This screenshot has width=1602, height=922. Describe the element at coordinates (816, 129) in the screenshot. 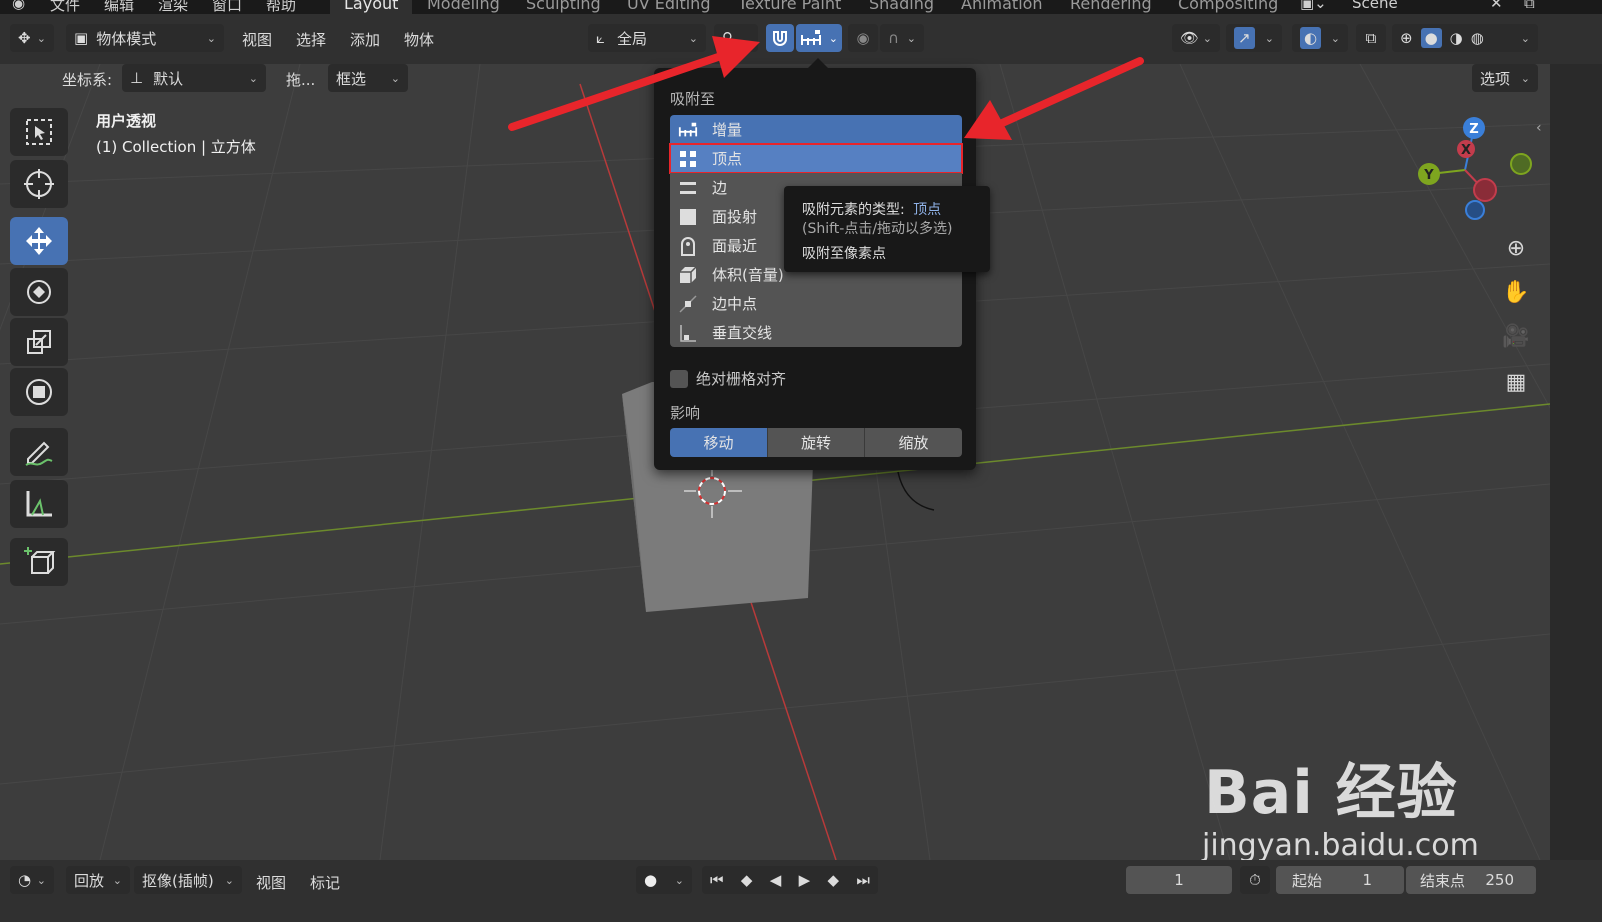

I see `snap-option-increment: 增量` at that location.